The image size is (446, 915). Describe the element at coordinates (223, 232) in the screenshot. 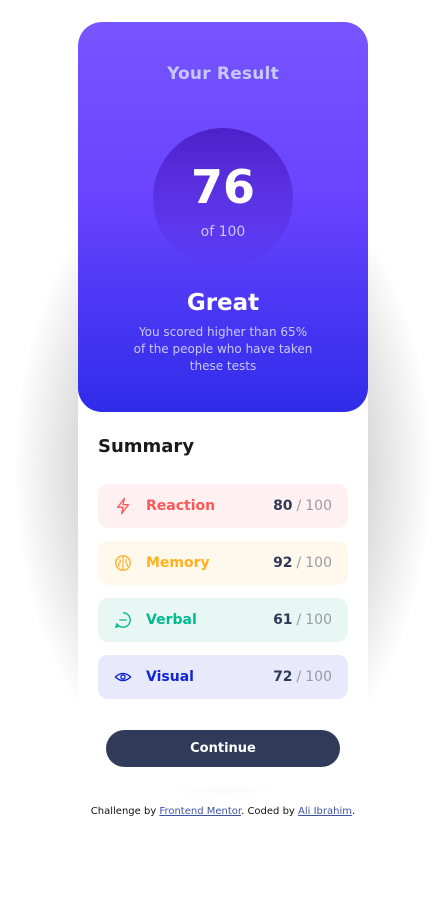

I see `score-max: of 100` at that location.